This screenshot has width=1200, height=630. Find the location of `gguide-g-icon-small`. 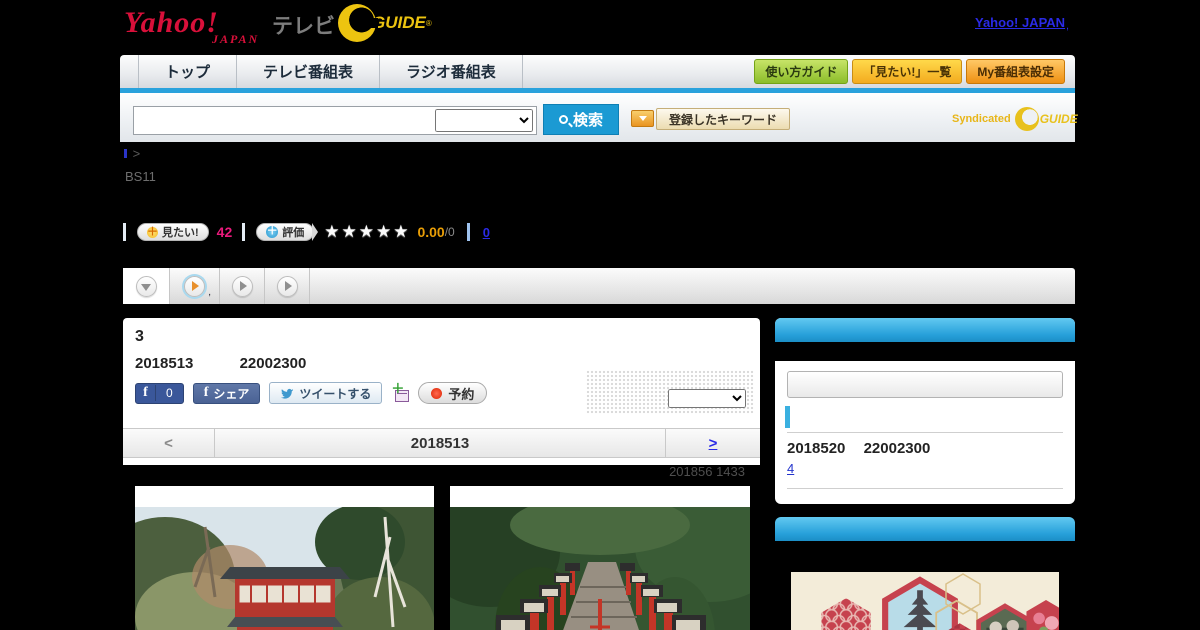

gguide-g-icon-small is located at coordinates (1026, 119).